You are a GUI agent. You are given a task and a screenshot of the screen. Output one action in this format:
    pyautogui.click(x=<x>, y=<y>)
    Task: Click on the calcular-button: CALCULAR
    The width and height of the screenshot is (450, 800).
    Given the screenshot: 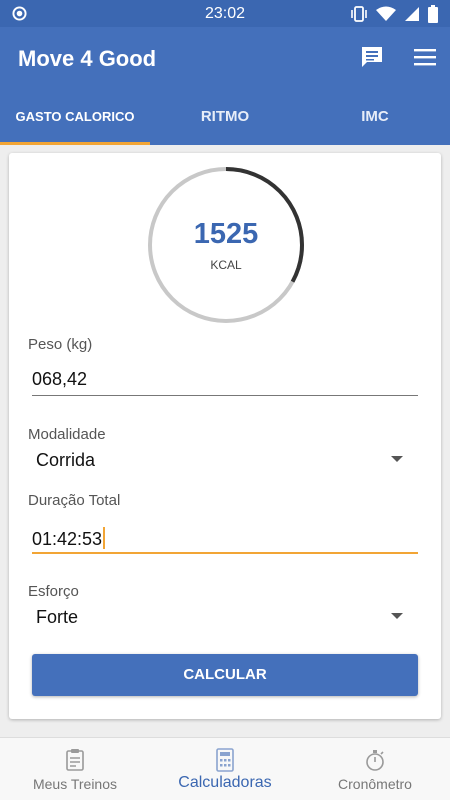 What is the action you would take?
    pyautogui.click(x=225, y=675)
    